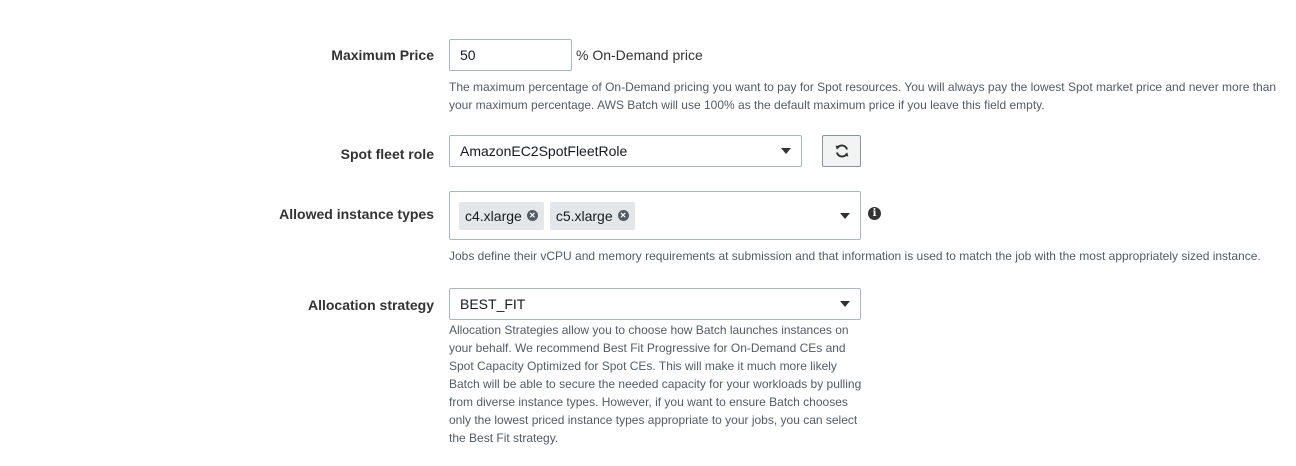  What do you see at coordinates (874, 213) in the screenshot?
I see `info-icon: i` at bounding box center [874, 213].